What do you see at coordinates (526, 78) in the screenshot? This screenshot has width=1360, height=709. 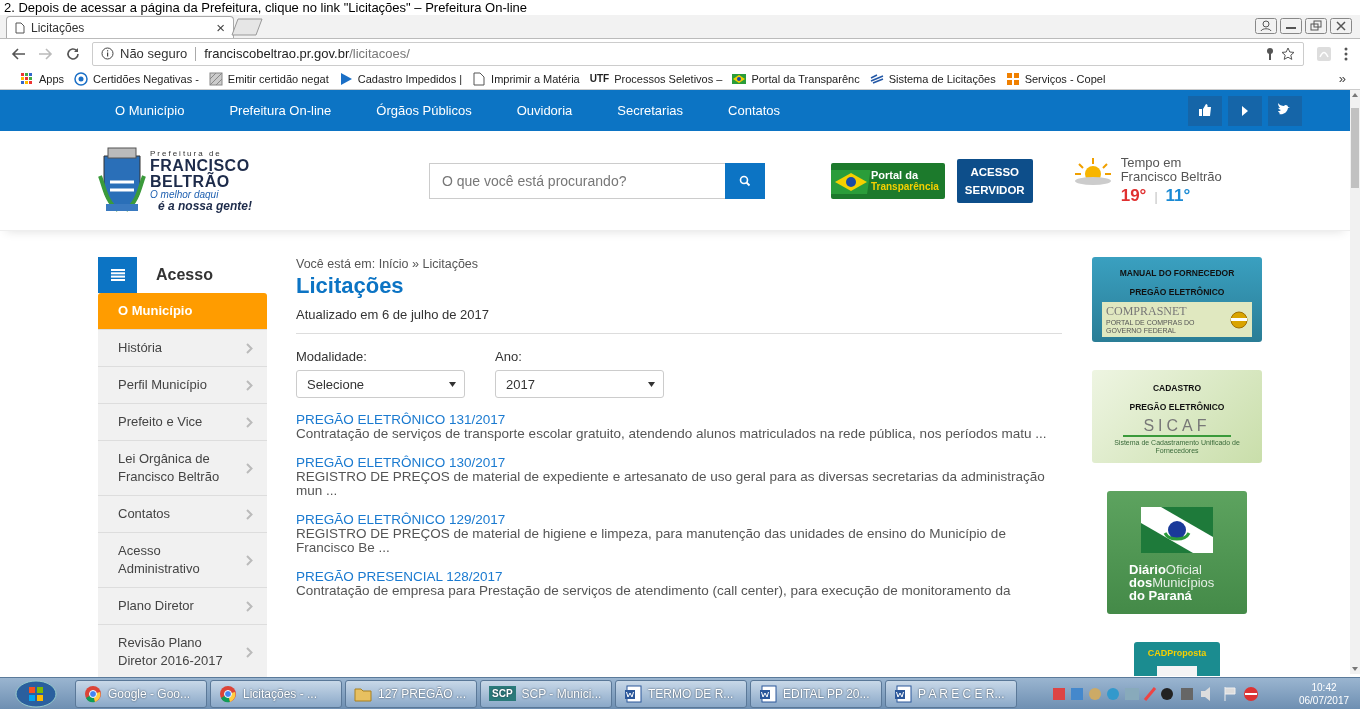 I see `bookmark-item: Imprimir a Matéria` at bounding box center [526, 78].